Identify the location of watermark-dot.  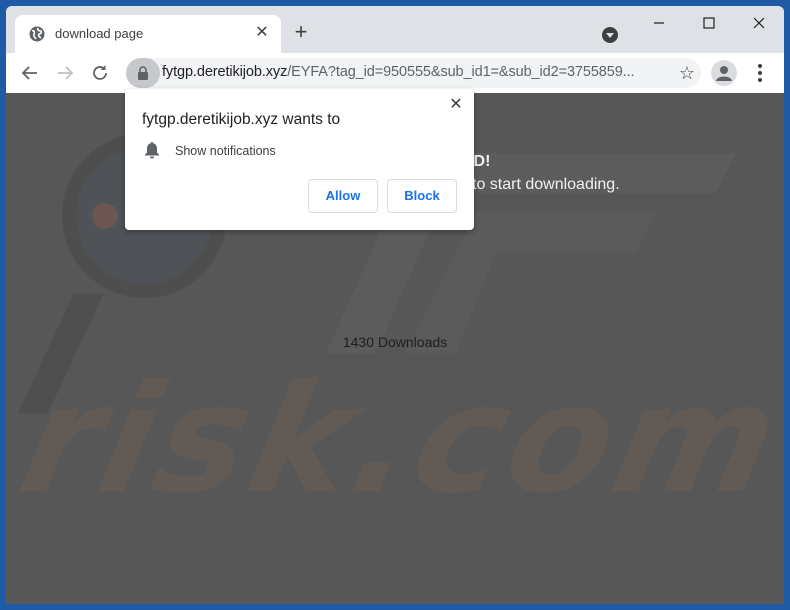
(105, 216).